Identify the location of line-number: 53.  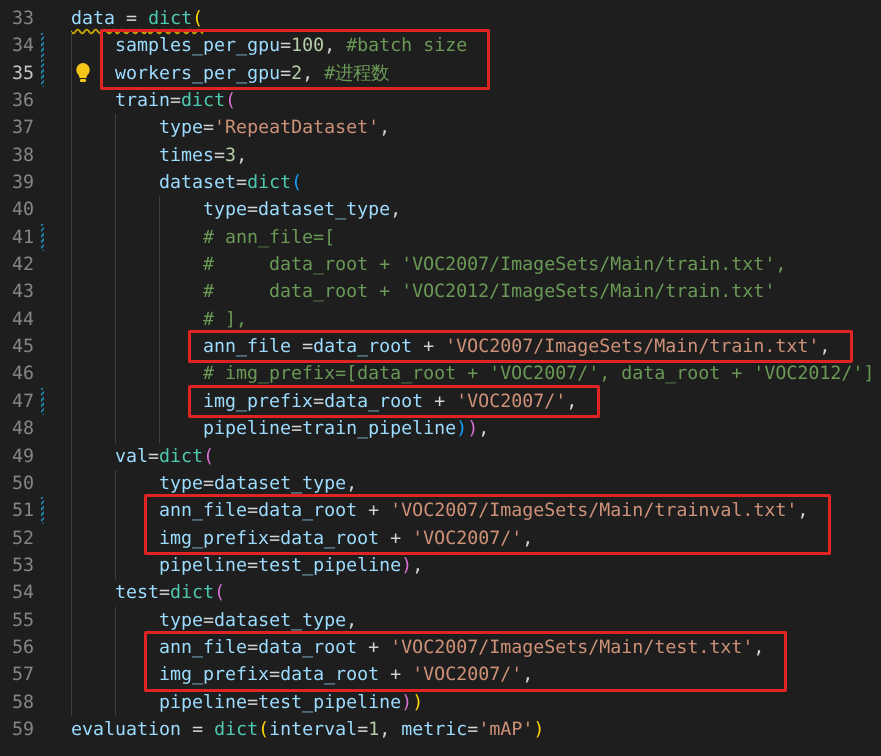
(22, 566).